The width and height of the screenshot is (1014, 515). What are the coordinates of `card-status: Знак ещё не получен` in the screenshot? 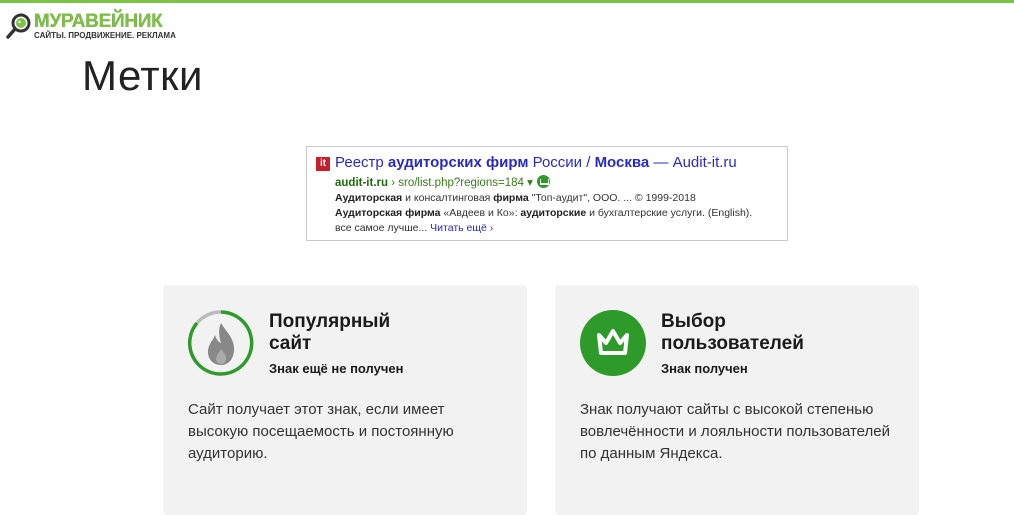 It's located at (336, 368).